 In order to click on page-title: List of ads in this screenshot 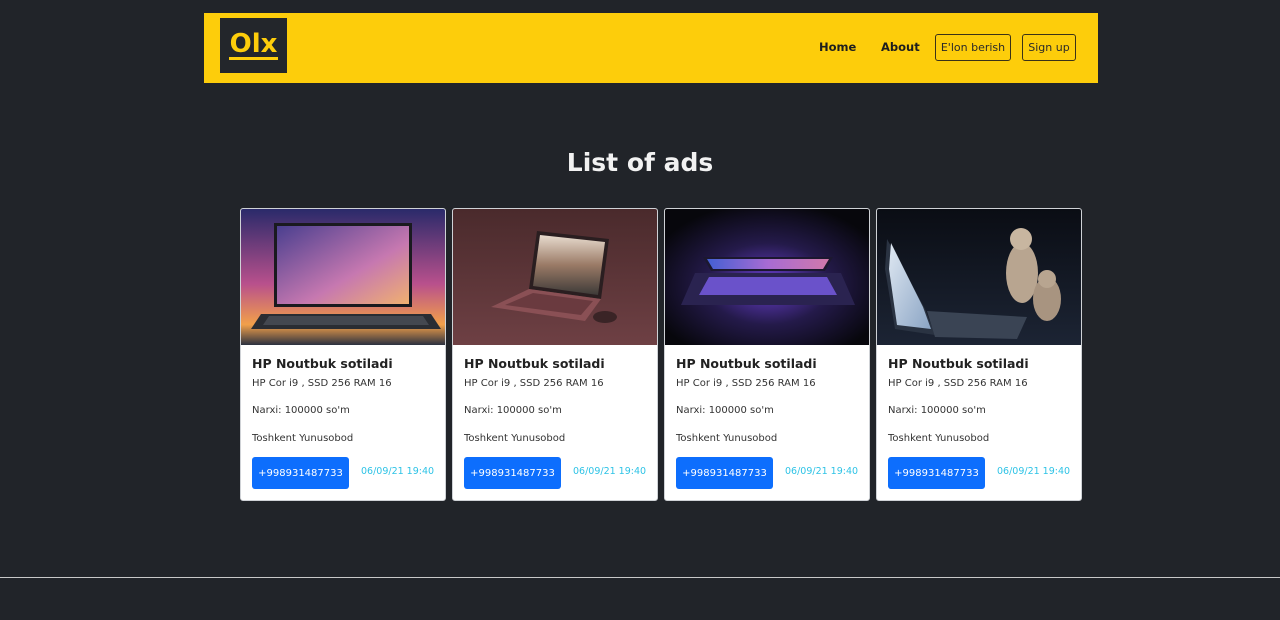, I will do `click(640, 162)`.